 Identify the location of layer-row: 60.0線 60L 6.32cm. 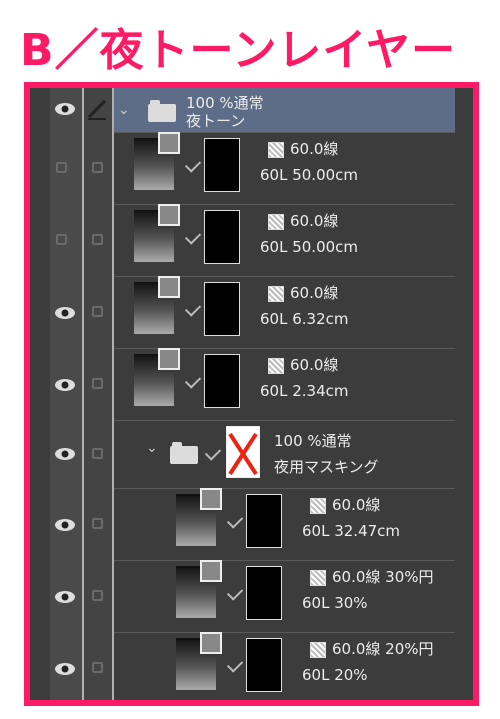
(284, 312).